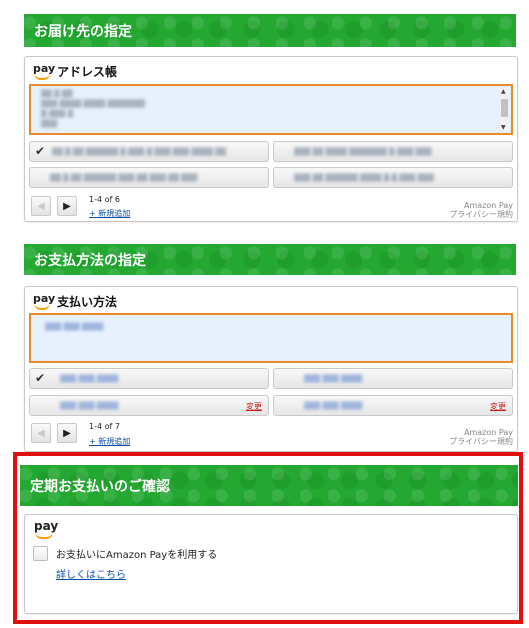 The image size is (529, 628). I want to click on page-count: 1-4 of 7, so click(104, 426).